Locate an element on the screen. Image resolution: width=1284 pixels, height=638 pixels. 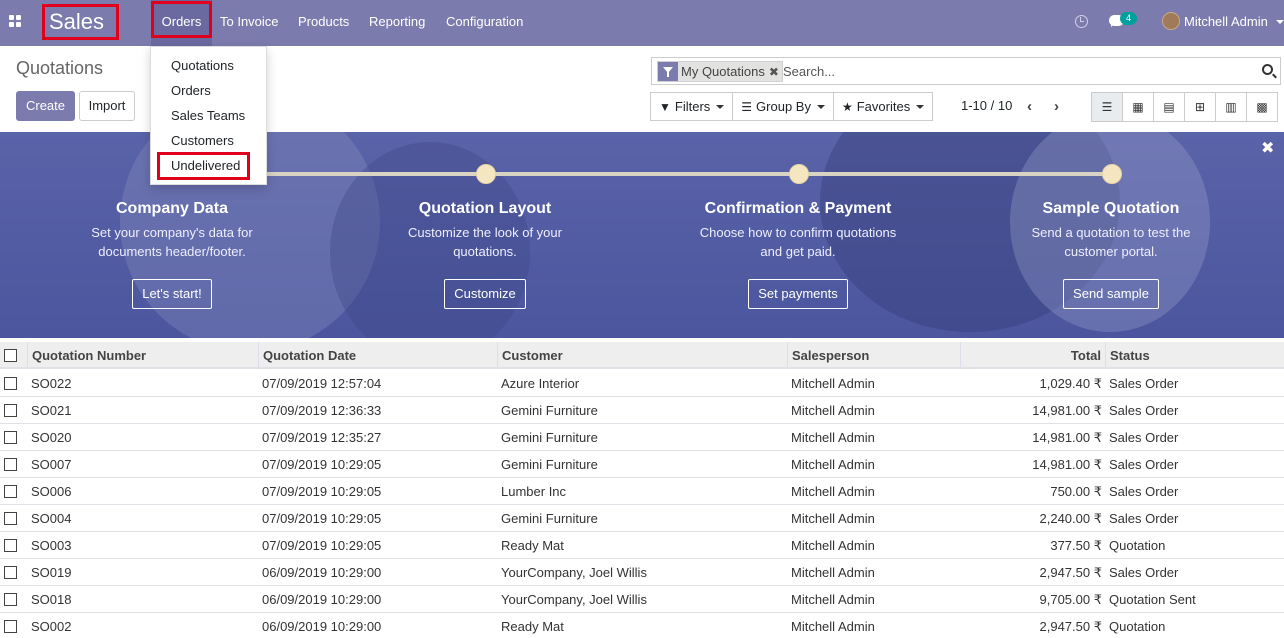
activity-view-icon: ▩ is located at coordinates (1262, 107).